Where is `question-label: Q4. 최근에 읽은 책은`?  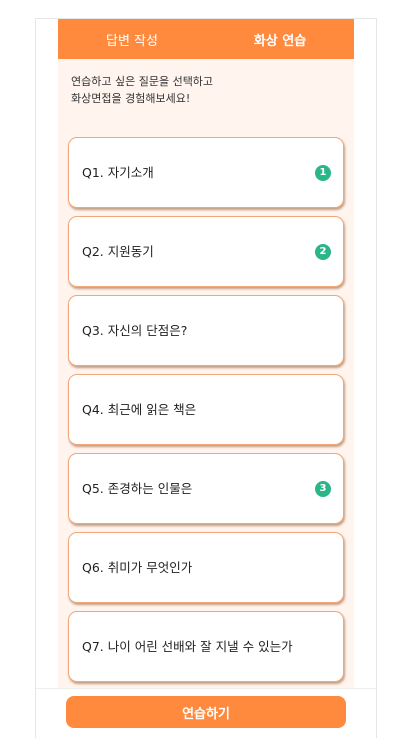
question-label: Q4. 최근에 읽은 책은 is located at coordinates (139, 409).